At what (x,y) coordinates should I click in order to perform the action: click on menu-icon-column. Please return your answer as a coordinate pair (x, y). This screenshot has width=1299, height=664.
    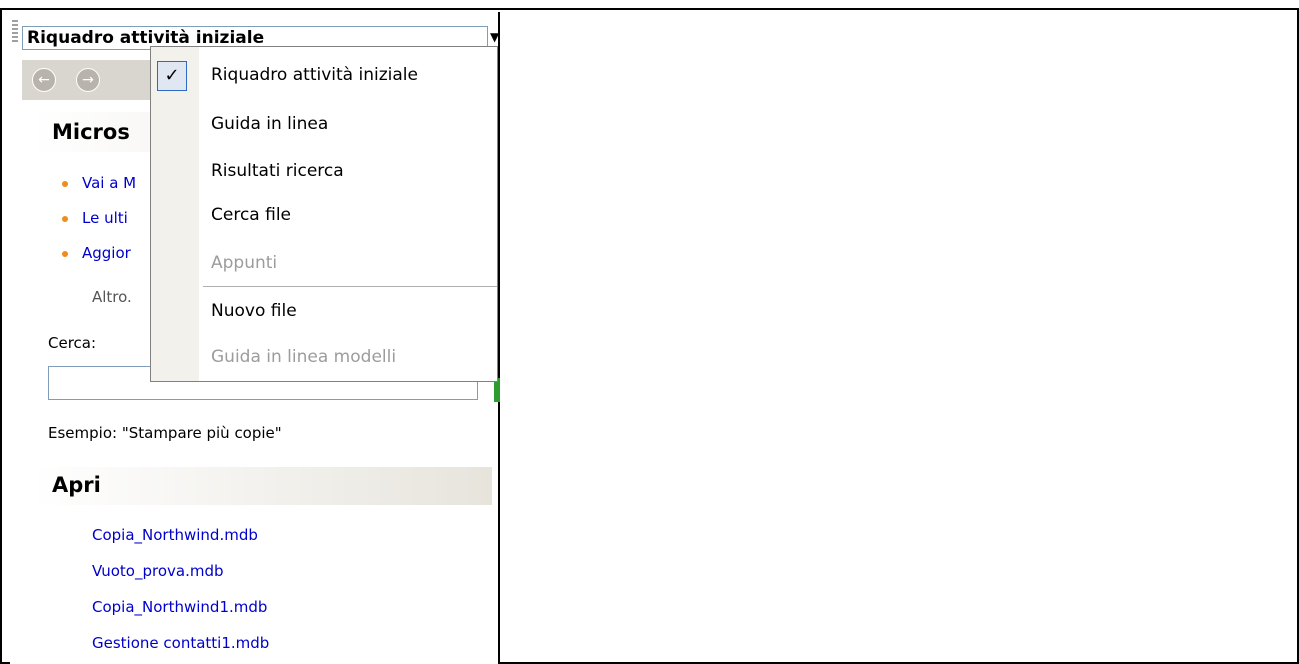
    Looking at the image, I should click on (175, 214).